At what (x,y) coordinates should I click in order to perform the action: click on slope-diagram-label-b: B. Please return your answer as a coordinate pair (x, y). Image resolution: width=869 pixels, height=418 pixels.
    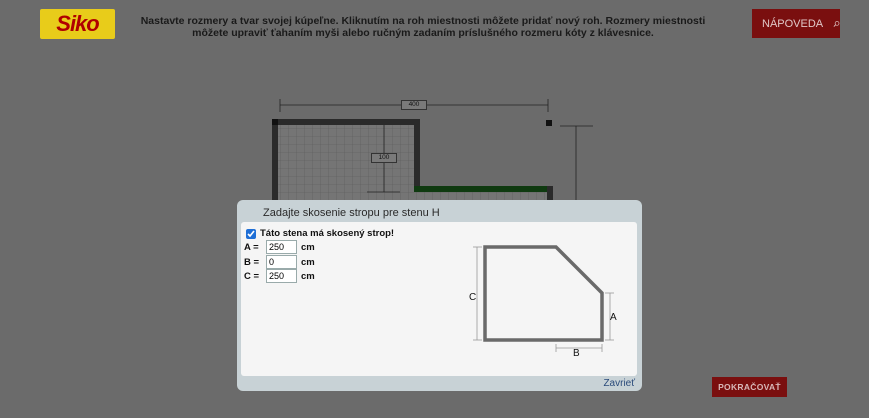
    Looking at the image, I should click on (576, 353).